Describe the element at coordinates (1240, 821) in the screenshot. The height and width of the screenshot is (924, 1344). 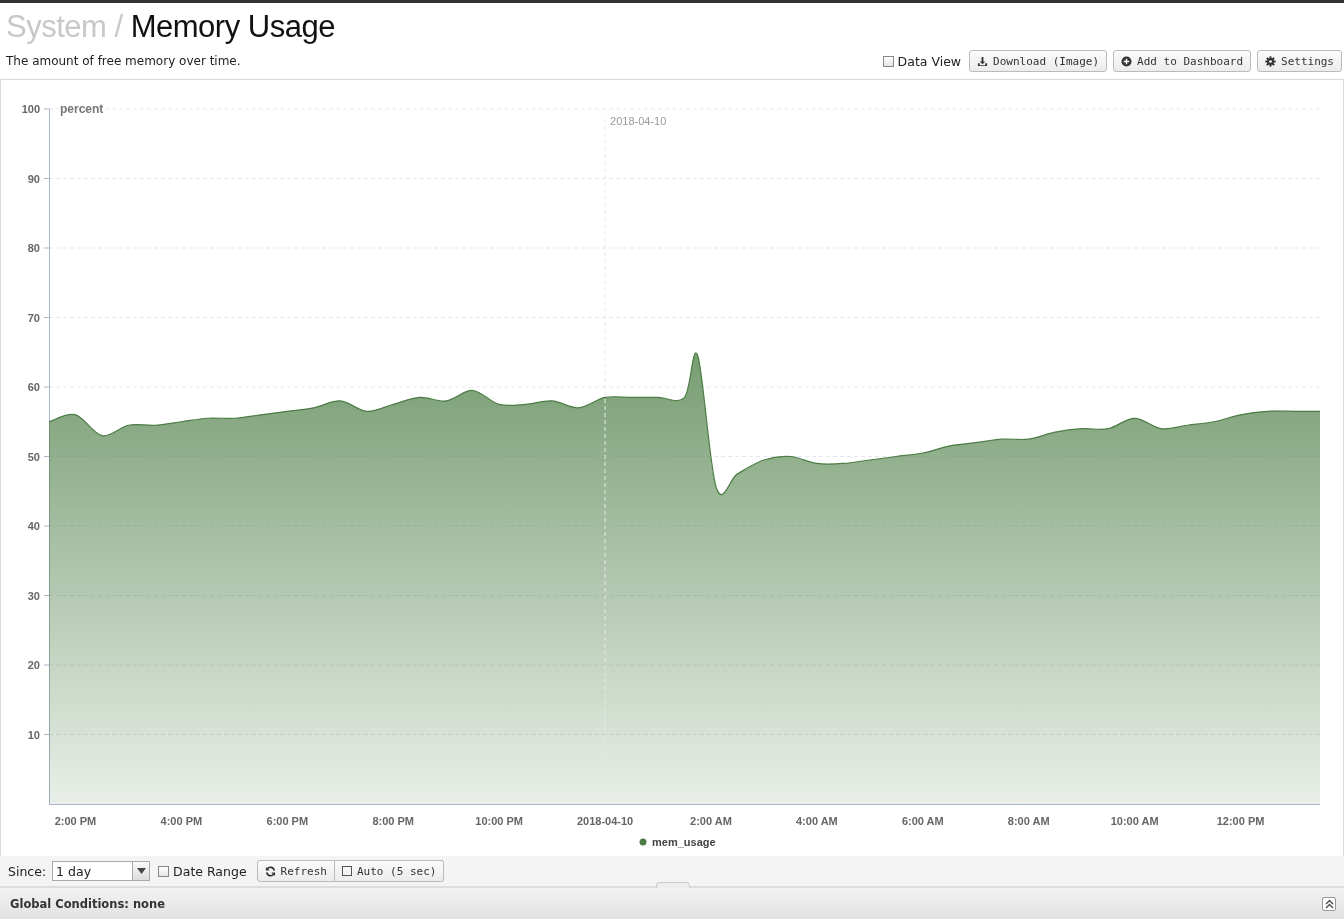
I see `x-axis-label: 12:00 PM` at that location.